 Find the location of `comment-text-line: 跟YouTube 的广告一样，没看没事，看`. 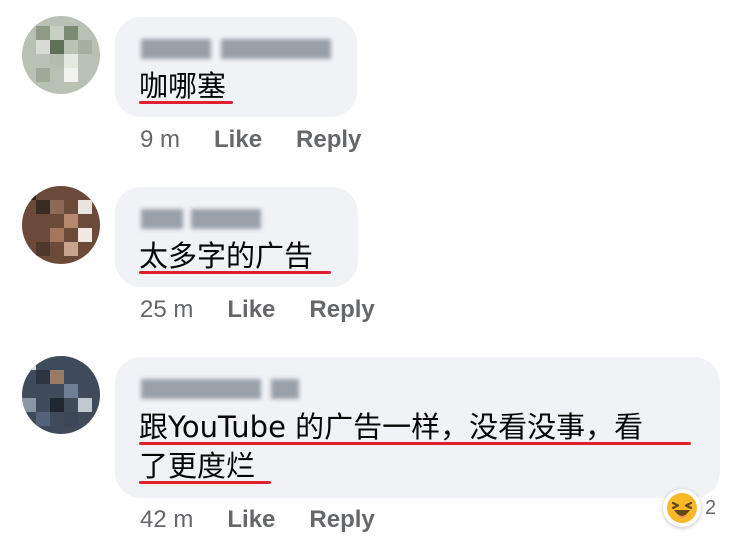

comment-text-line: 跟YouTube 的广告一样，没看没事，看 is located at coordinates (391, 427).